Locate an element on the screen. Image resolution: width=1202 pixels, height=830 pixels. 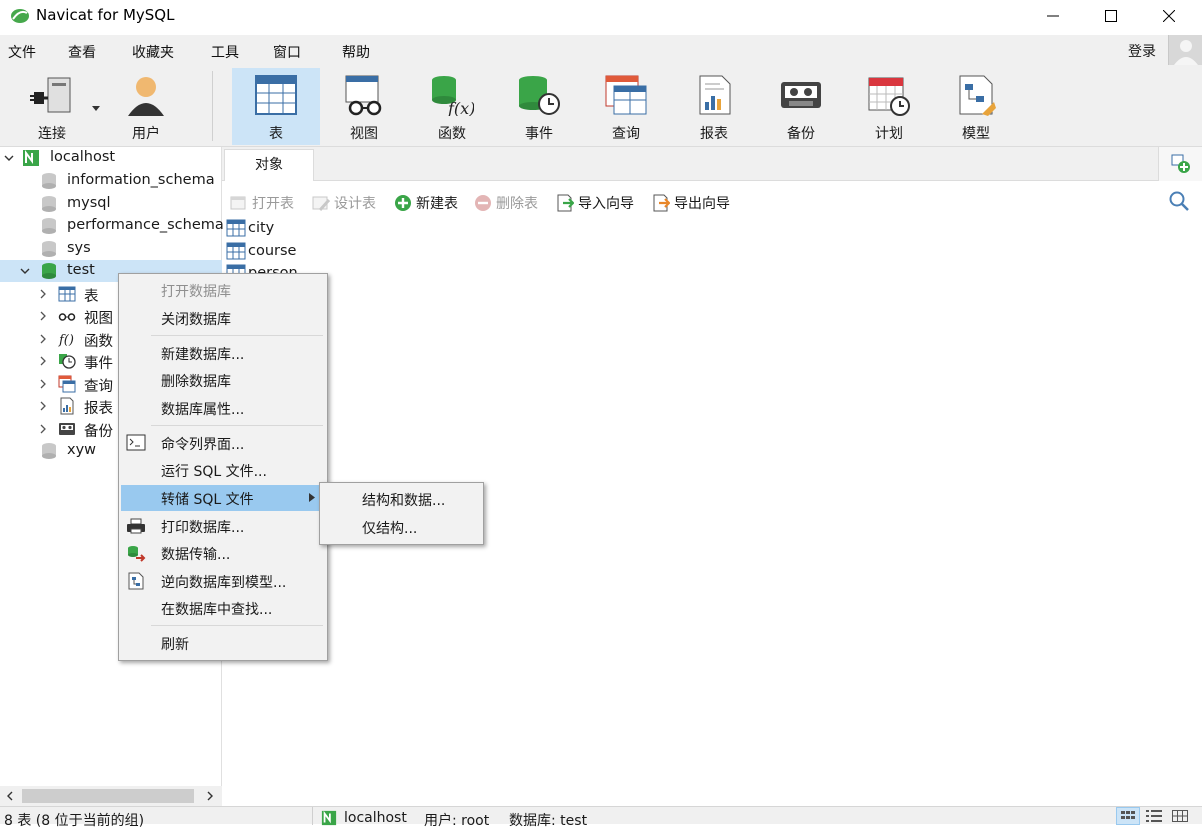
data-transfer-icon is located at coordinates (137, 554).